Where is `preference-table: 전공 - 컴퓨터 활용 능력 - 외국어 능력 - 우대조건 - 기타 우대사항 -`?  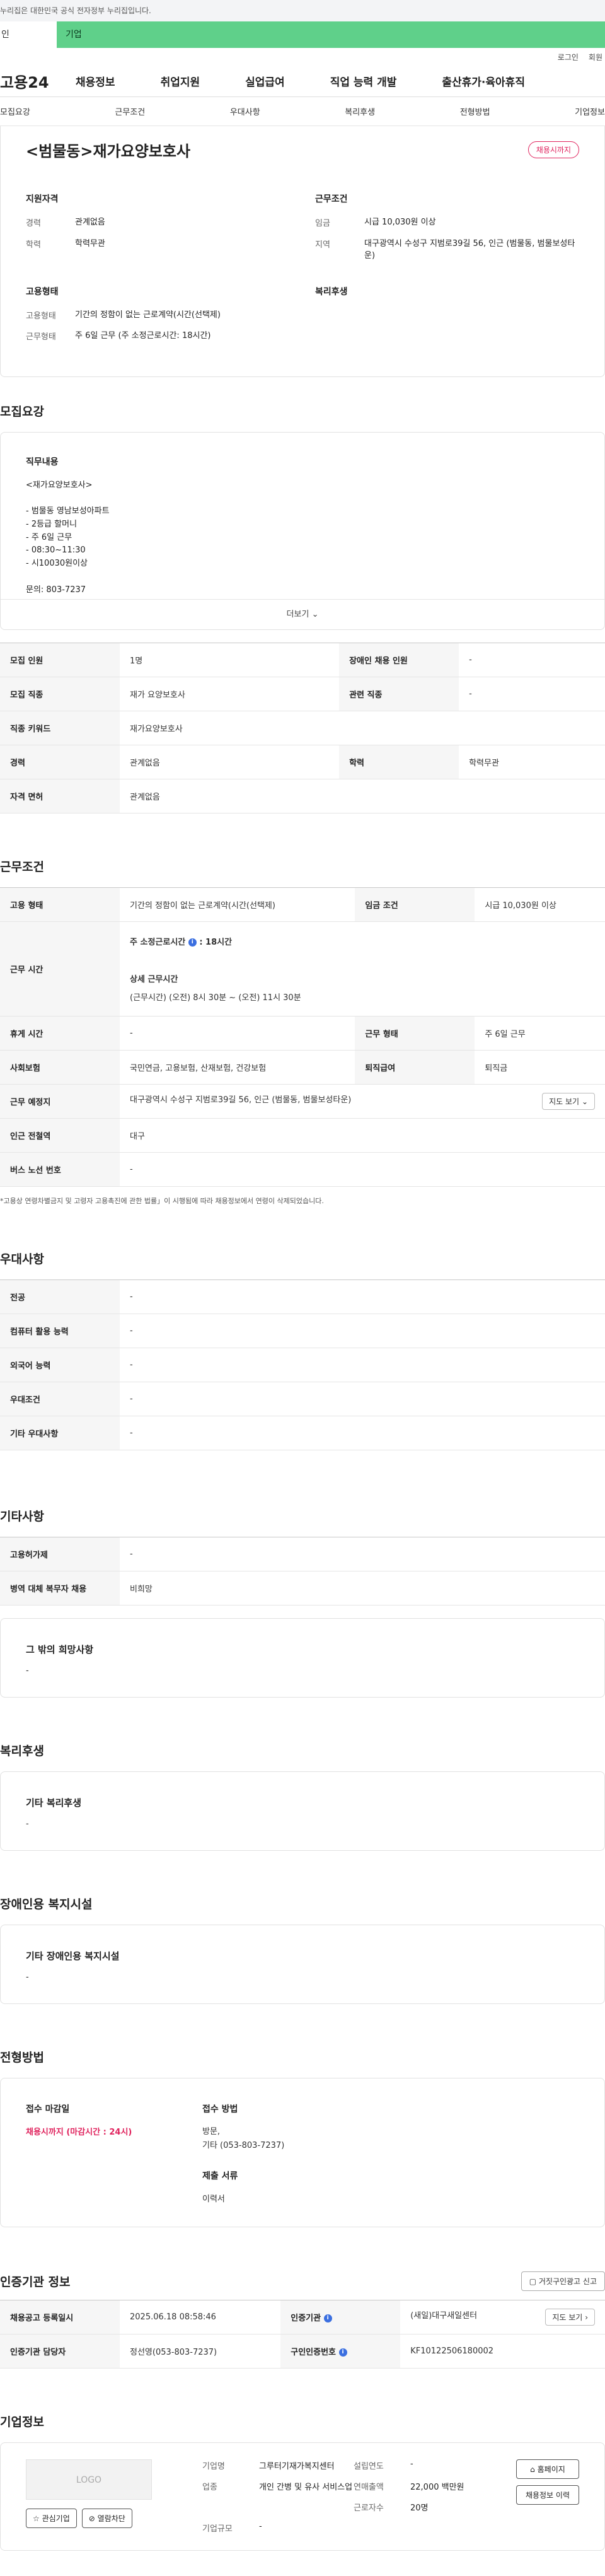
preference-table: 전공 - 컴퓨터 활용 능력 - 외국어 능력 - 우대조건 - 기타 우대사항 - is located at coordinates (302, 1364).